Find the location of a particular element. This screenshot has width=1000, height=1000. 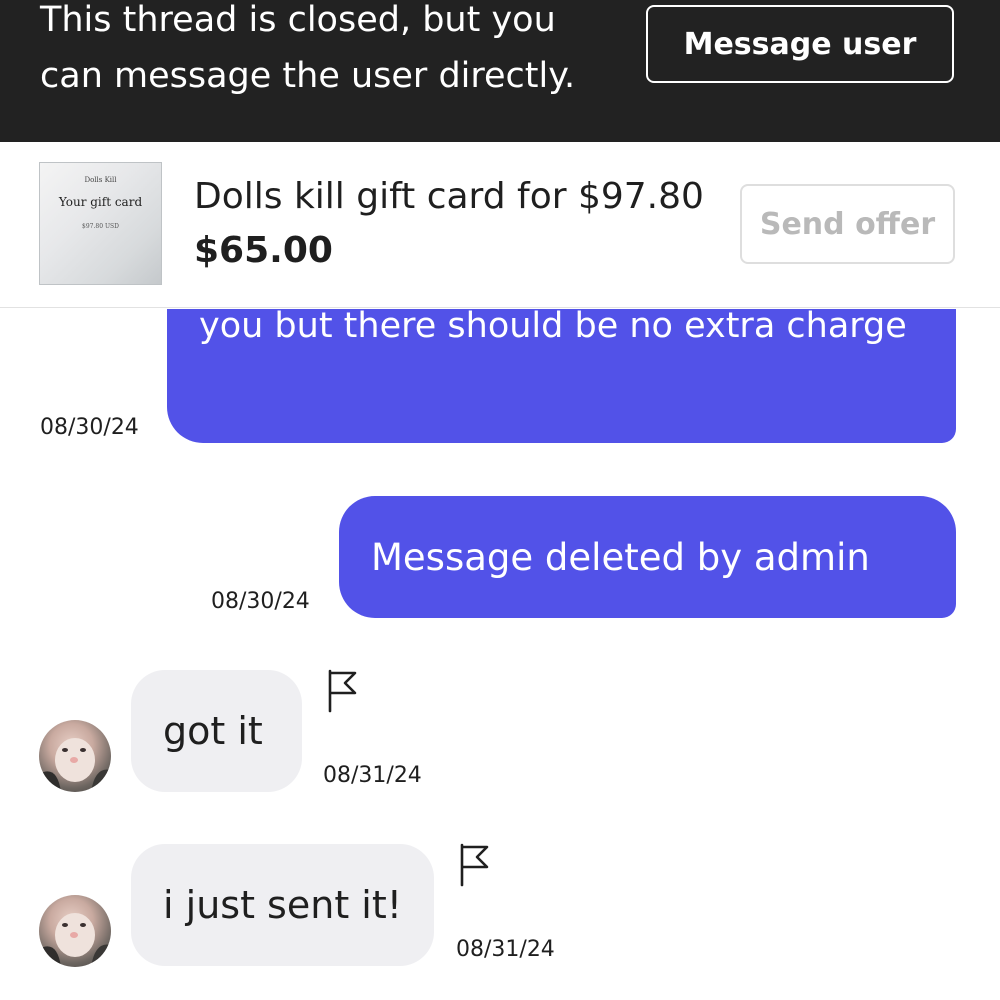

message-user-button: Message user is located at coordinates (800, 44).